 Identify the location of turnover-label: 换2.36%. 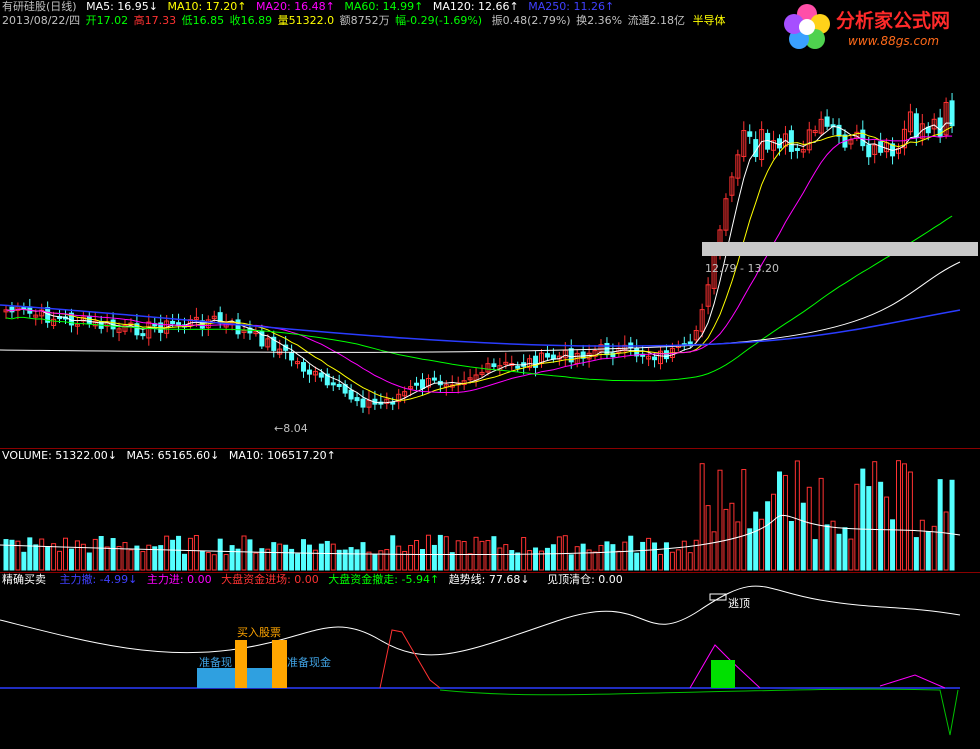
(599, 20).